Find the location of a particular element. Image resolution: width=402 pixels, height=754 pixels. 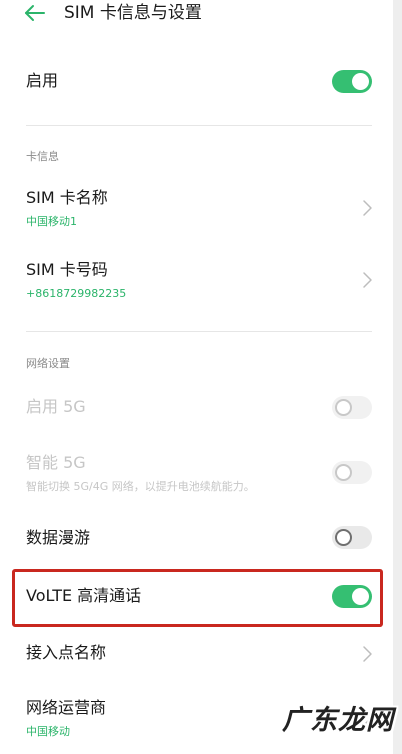

enable-sim-toggle is located at coordinates (352, 81).